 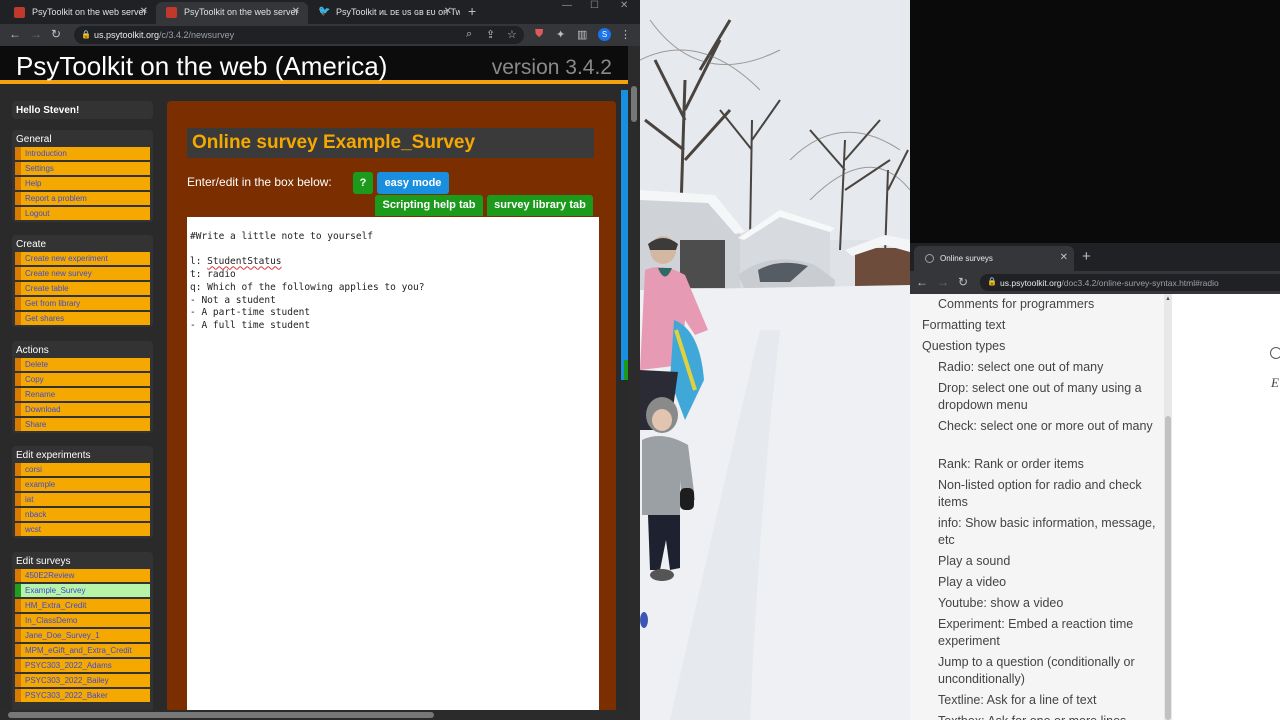 I want to click on toc-link: Radio: select one out of many, so click(x=1047, y=367).